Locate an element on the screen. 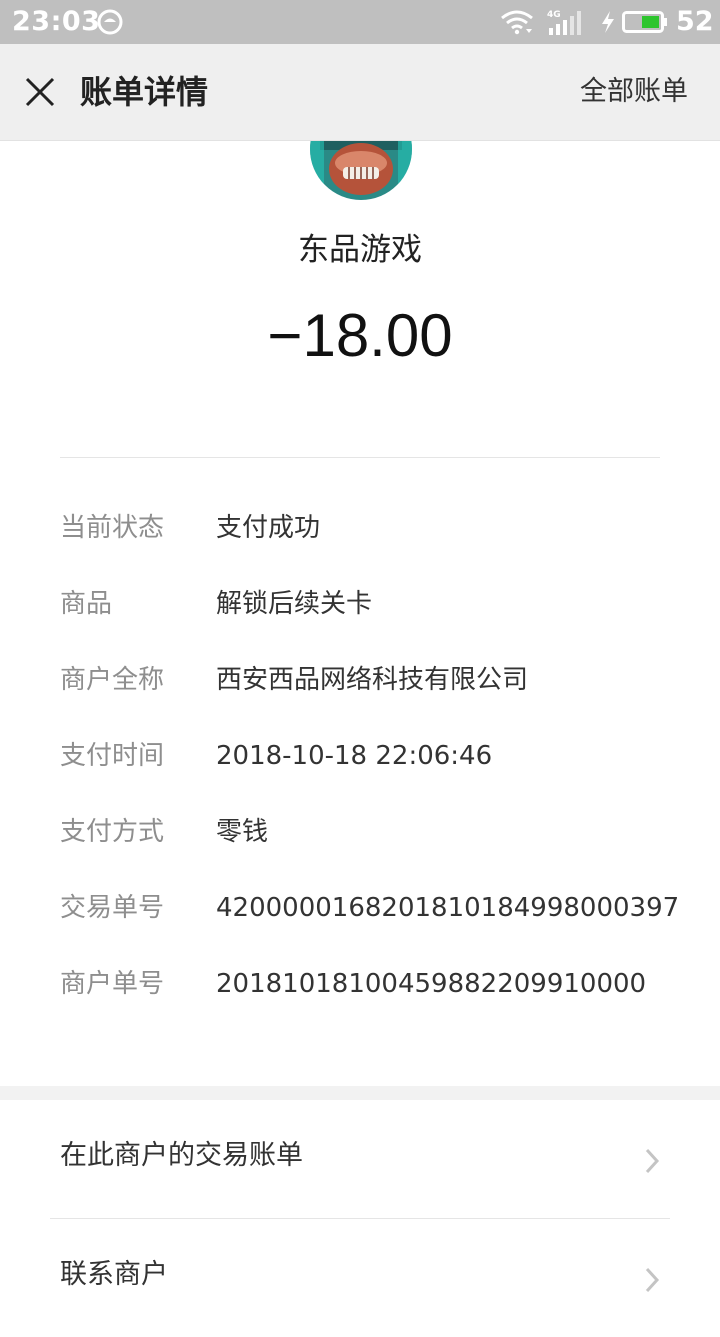 The height and width of the screenshot is (1337, 720). detail-value: 20181018100459882209910000 is located at coordinates (431, 984).